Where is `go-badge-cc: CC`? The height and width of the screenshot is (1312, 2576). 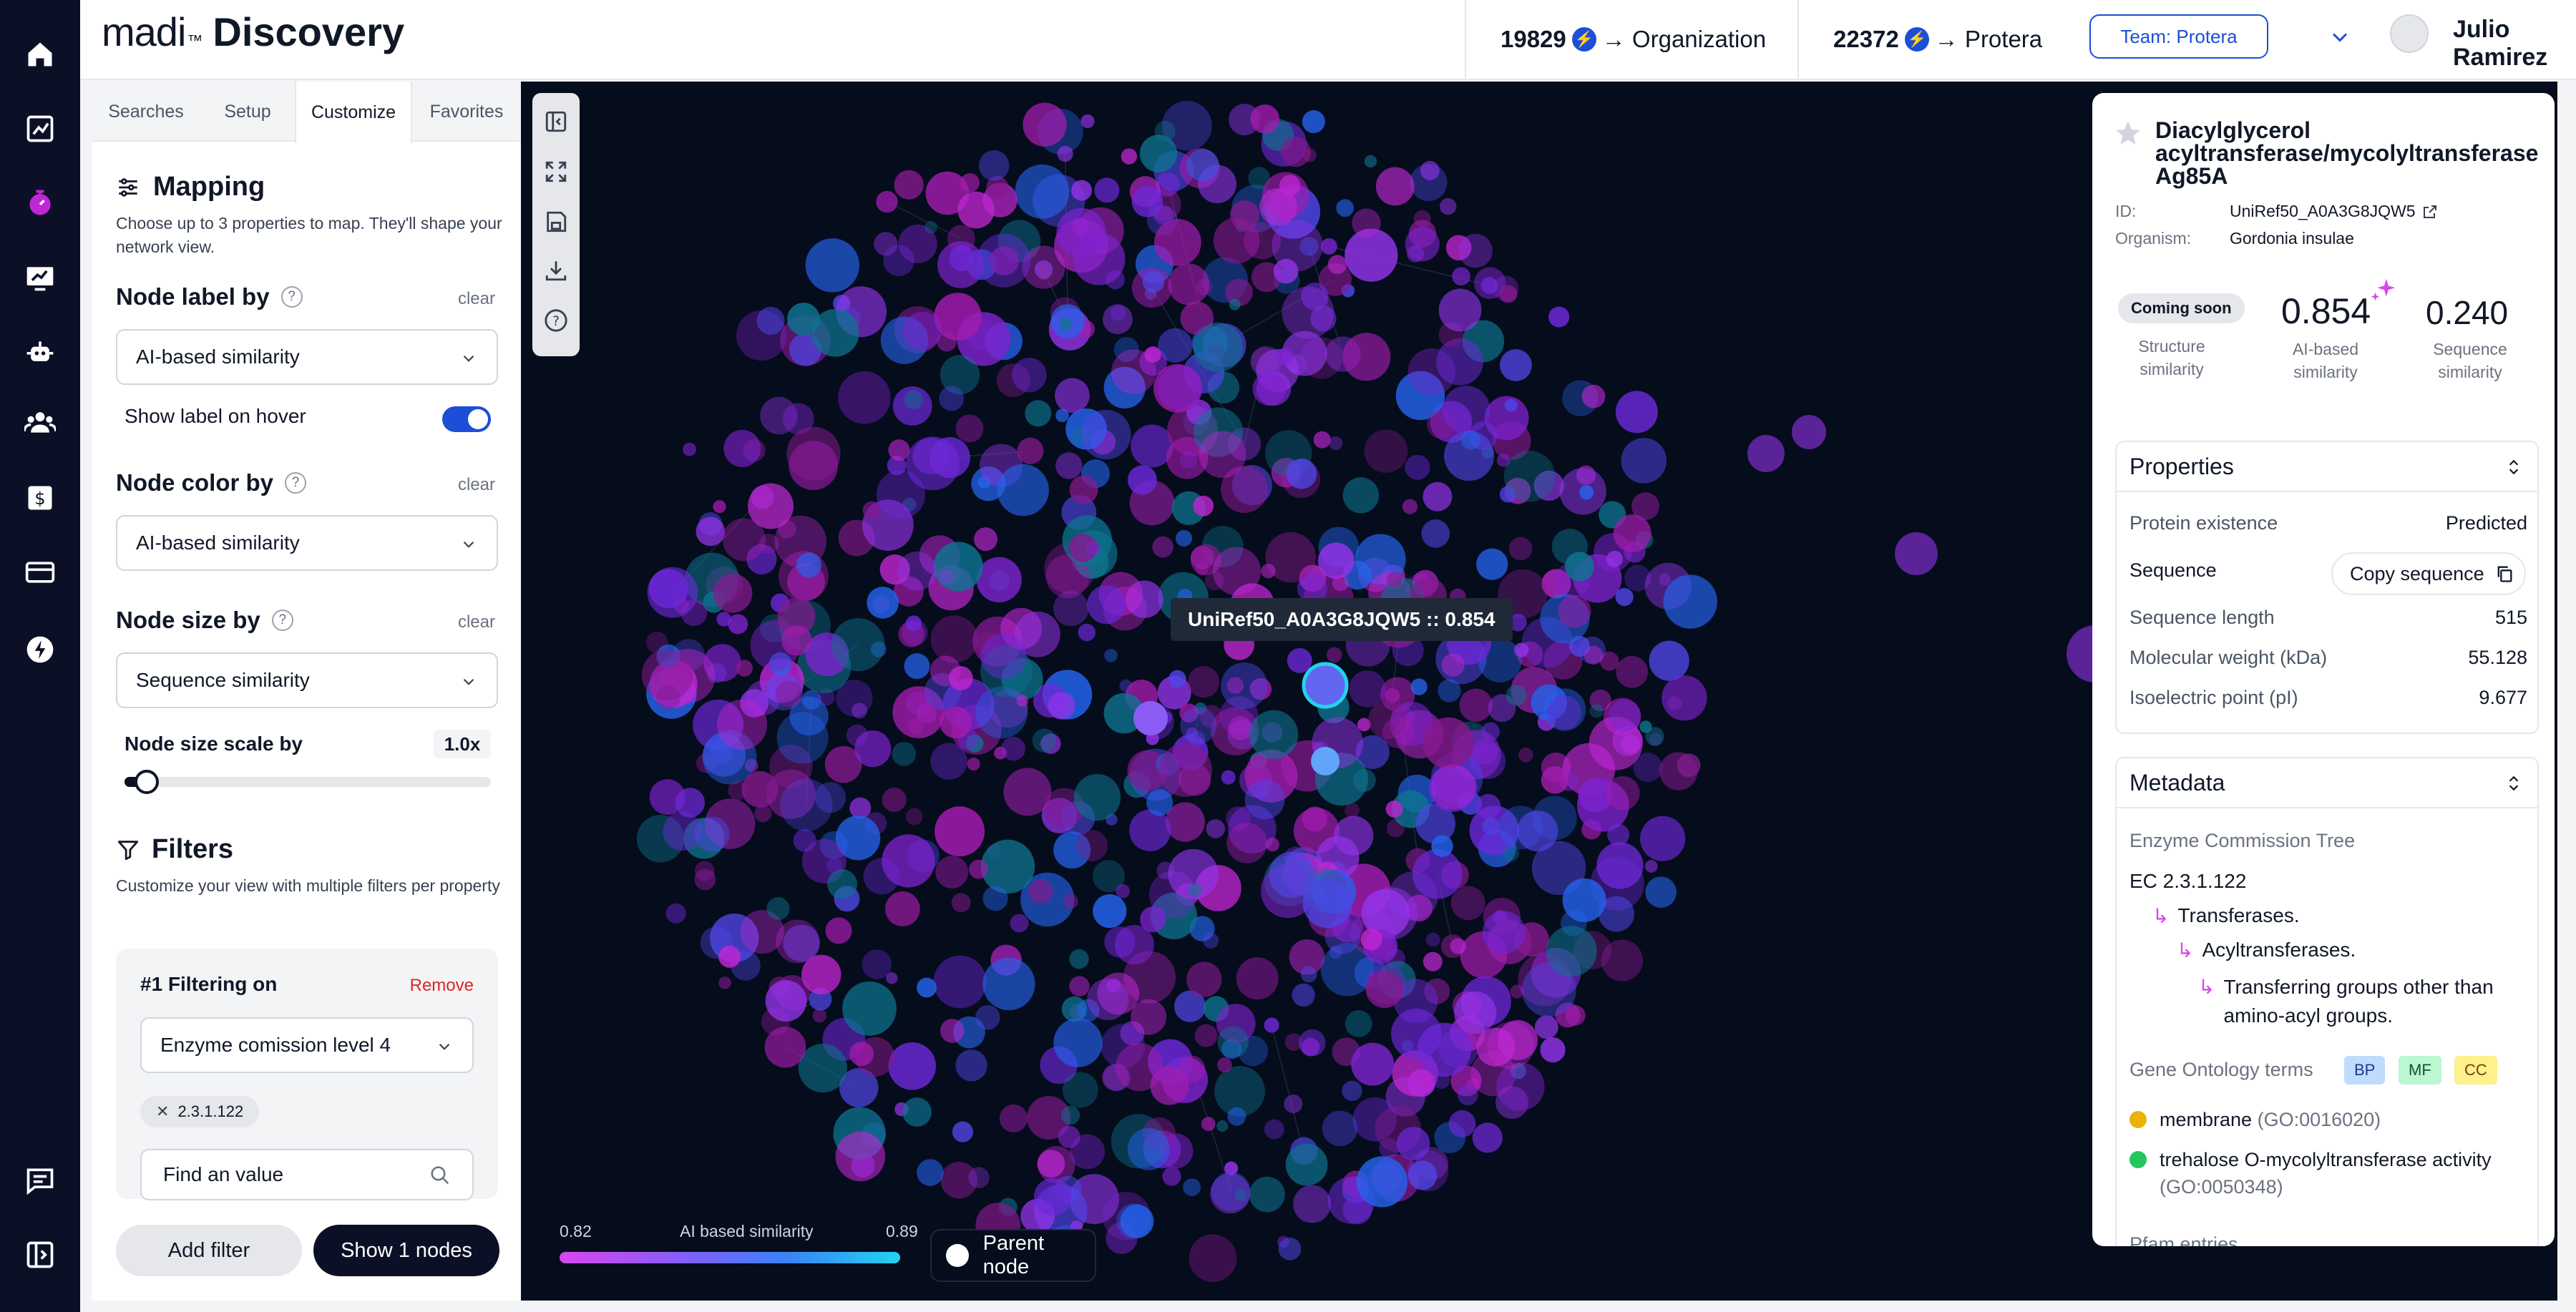
go-badge-cc: CC is located at coordinates (2475, 1070).